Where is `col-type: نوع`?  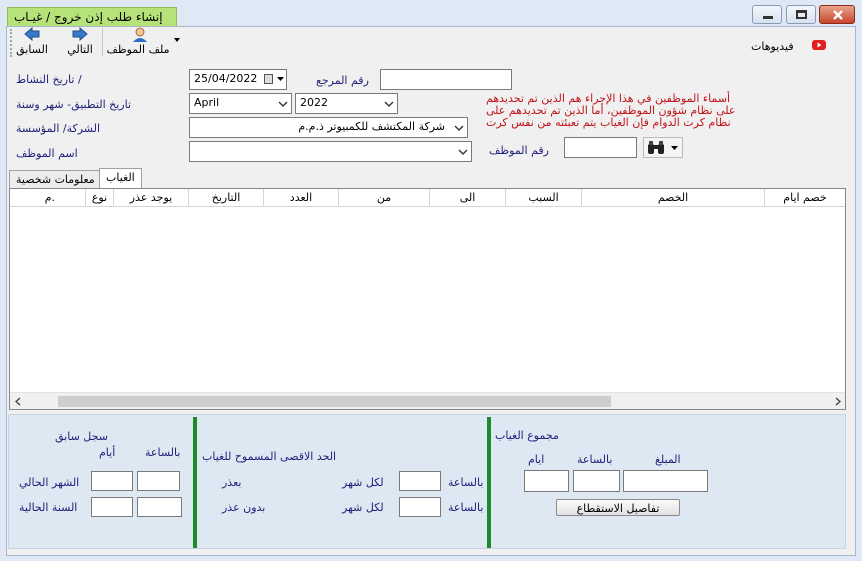
col-type: نوع is located at coordinates (99, 198).